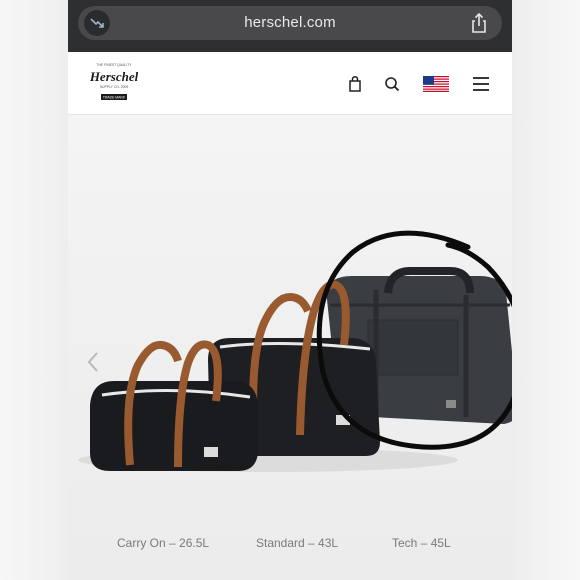 This screenshot has height=580, width=580. I want to click on svg-text: TRADE MARK, so click(114, 98).